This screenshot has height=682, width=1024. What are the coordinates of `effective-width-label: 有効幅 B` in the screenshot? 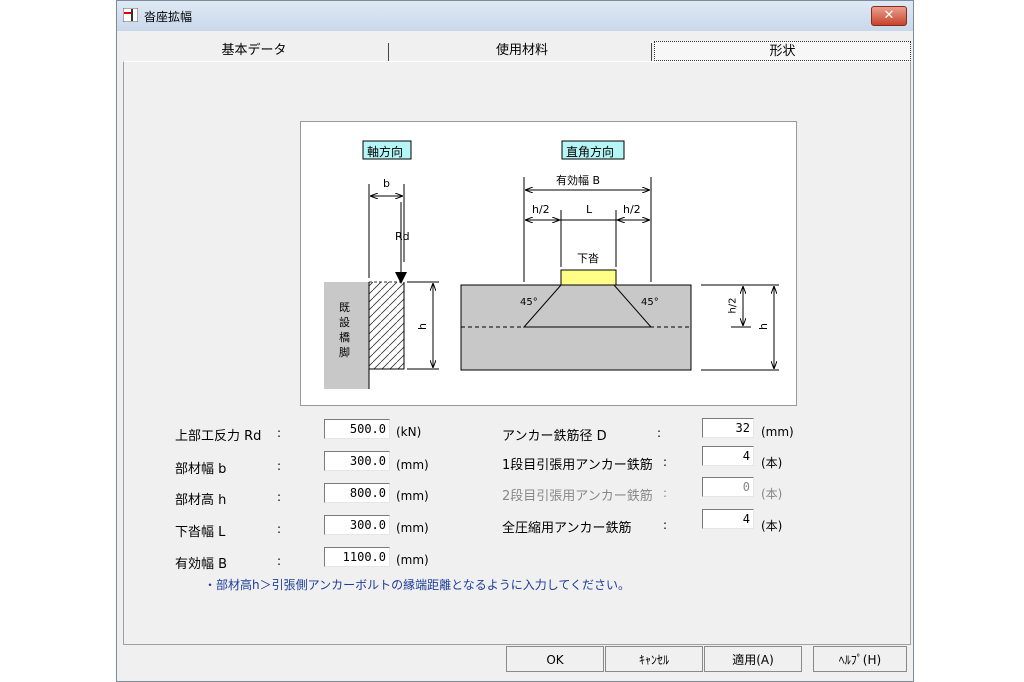 It's located at (578, 180).